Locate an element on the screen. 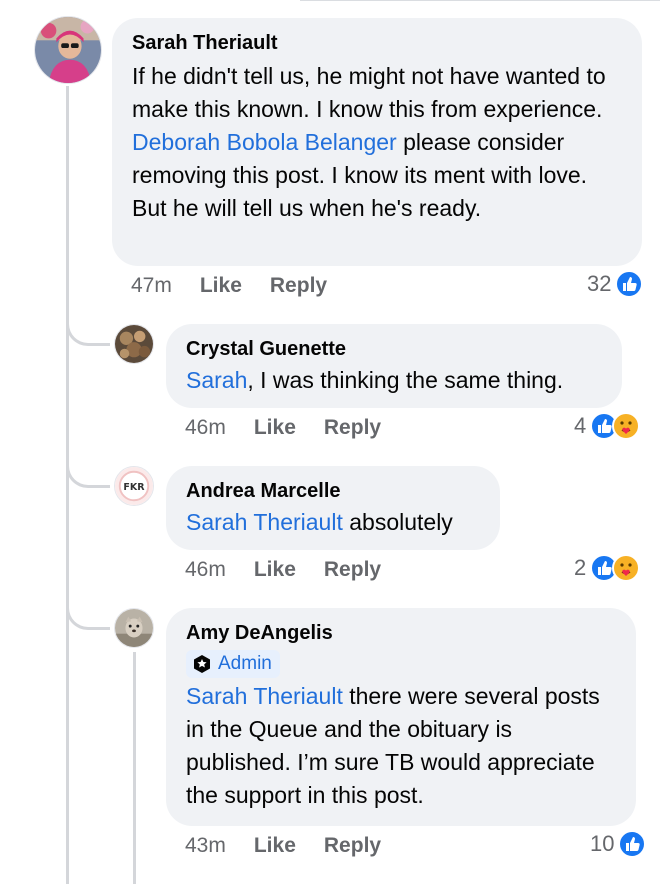 This screenshot has width=666, height=884. comment-author: Crystal Guenette is located at coordinates (394, 349).